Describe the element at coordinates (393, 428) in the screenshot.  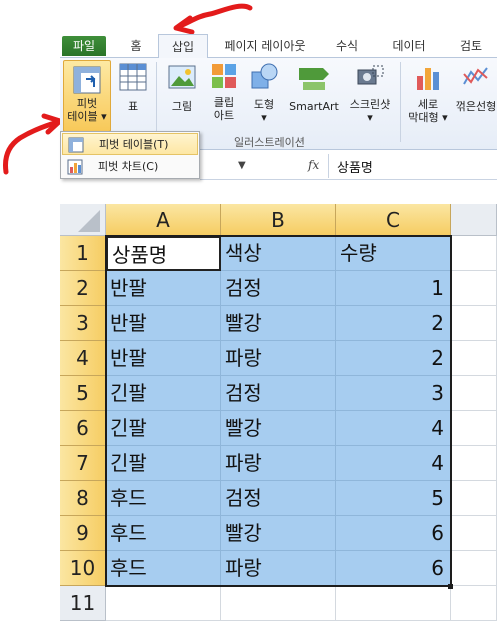
I see `cell-c6: 4` at that location.